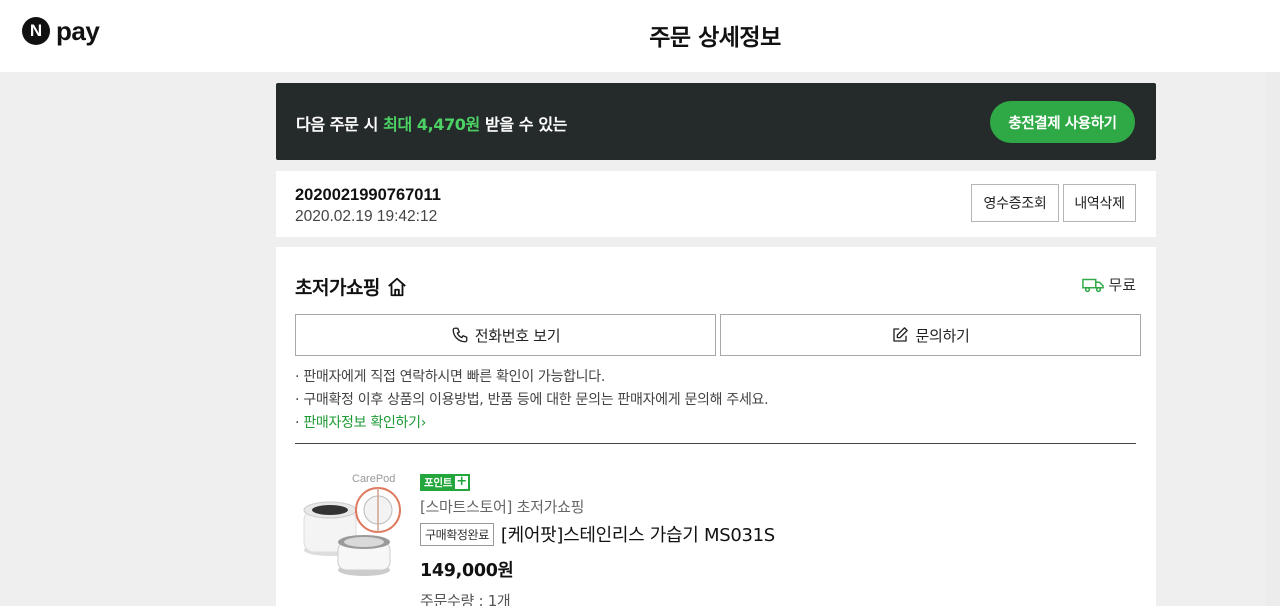  I want to click on point-badge: 포인트 +, so click(445, 482).